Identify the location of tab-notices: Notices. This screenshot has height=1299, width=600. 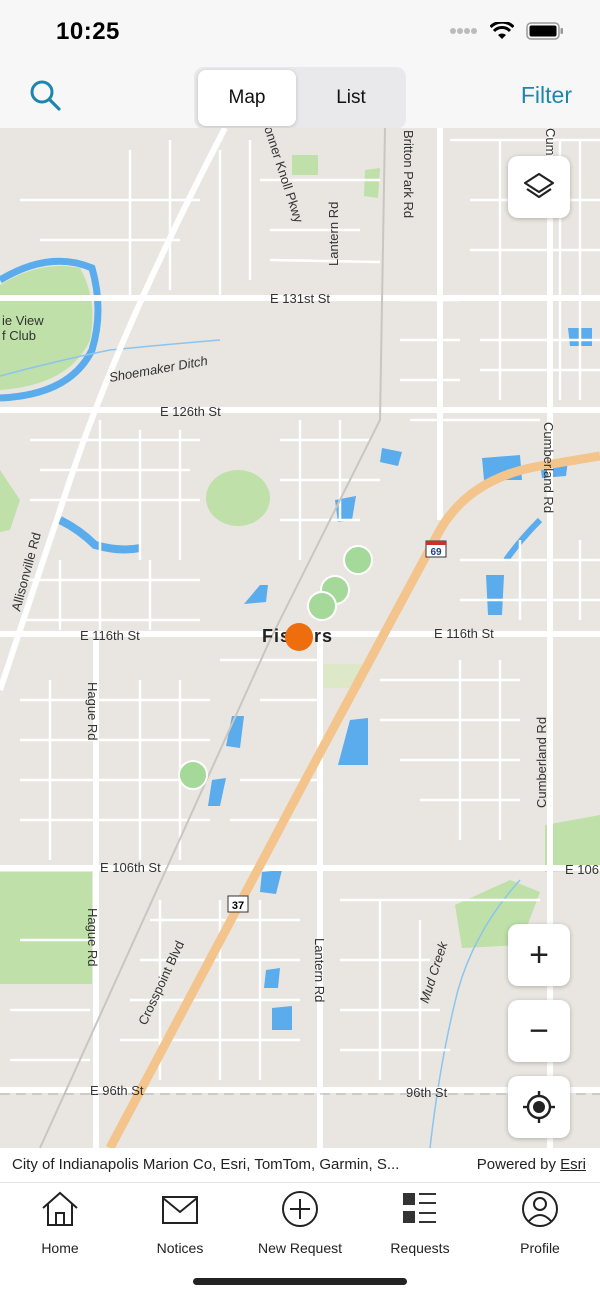
(180, 1222).